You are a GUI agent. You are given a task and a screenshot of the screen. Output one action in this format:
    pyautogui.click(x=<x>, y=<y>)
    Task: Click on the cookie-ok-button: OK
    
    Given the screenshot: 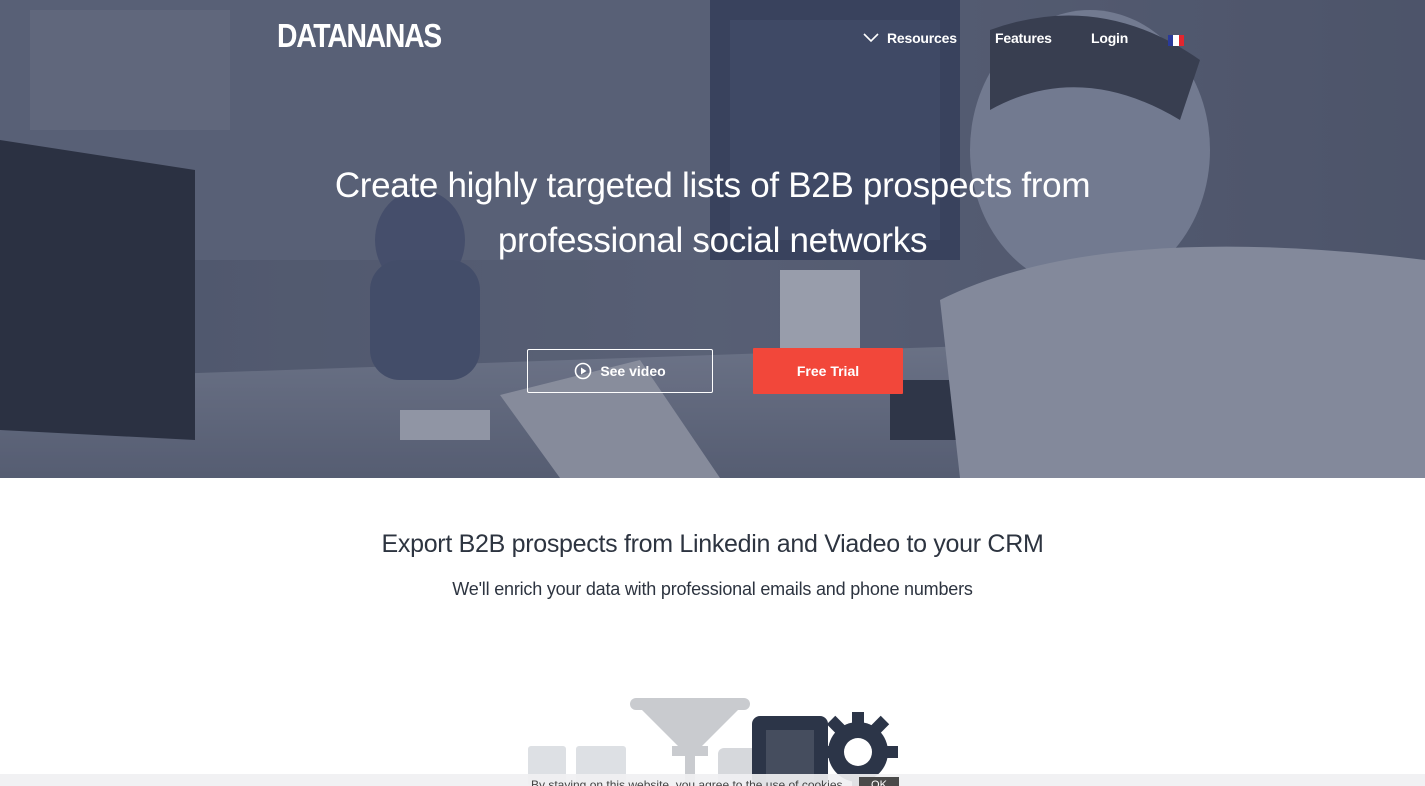 What is the action you would take?
    pyautogui.click(x=879, y=781)
    